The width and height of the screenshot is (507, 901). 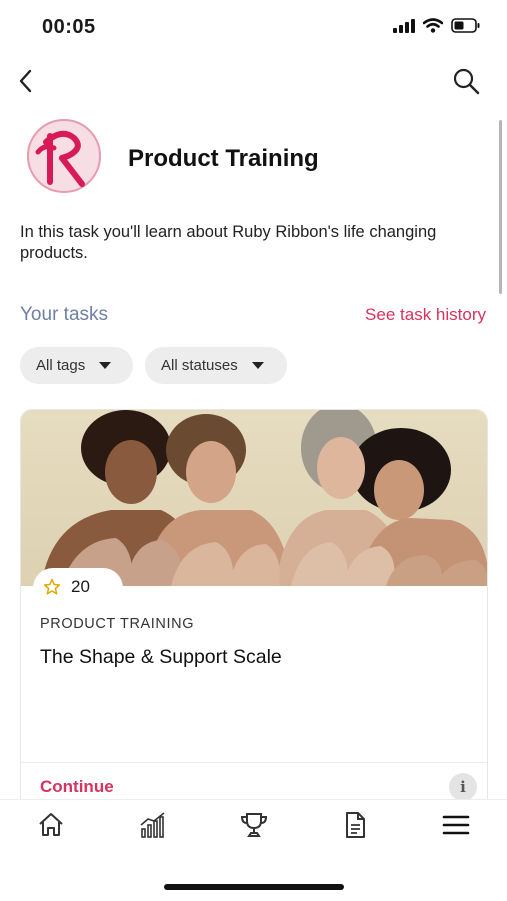 I want to click on all-tags-filter: All tags, so click(x=76, y=365).